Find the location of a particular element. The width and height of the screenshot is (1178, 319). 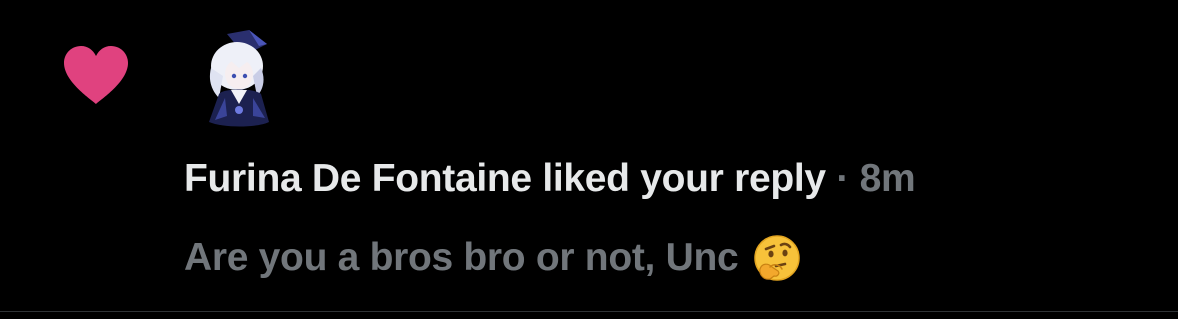

reply-text: Are you a bros bro or not, Unc is located at coordinates (461, 257).